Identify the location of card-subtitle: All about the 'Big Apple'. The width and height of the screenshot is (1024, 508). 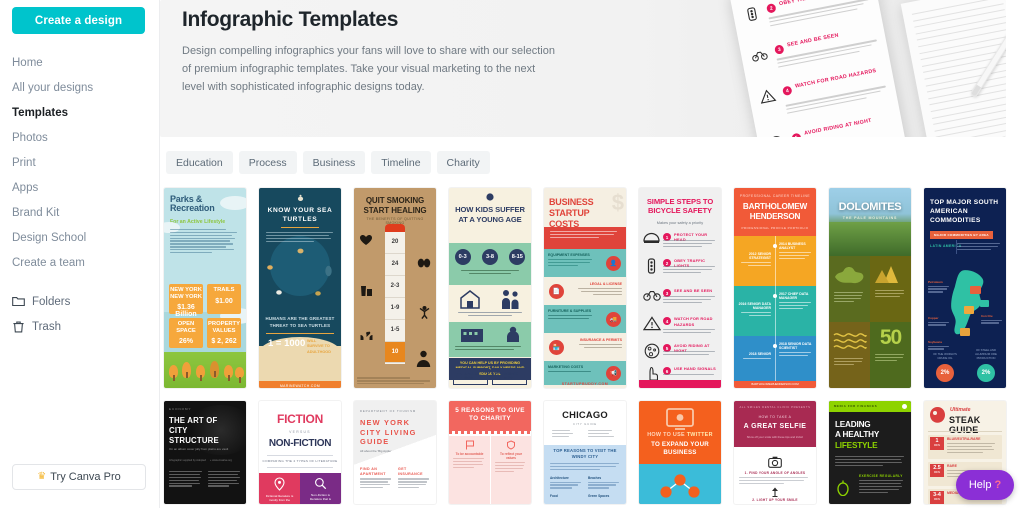
(376, 451).